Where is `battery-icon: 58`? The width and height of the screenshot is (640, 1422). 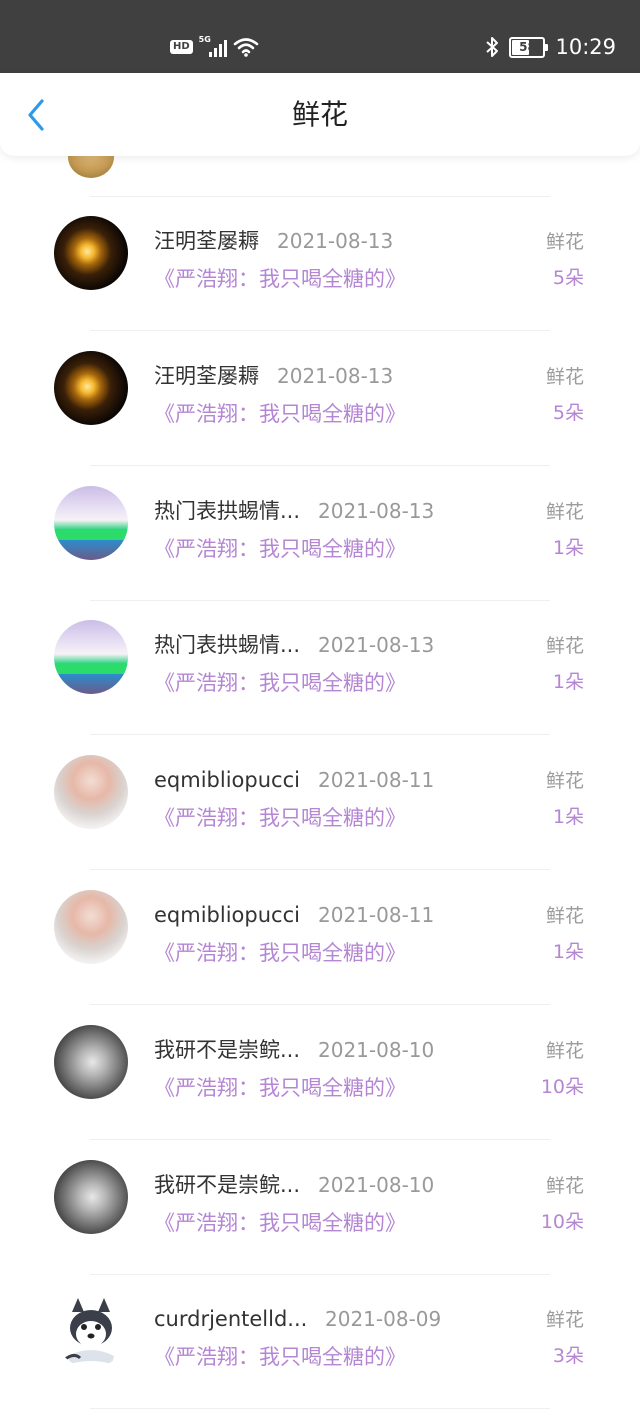 battery-icon: 58 is located at coordinates (529, 47).